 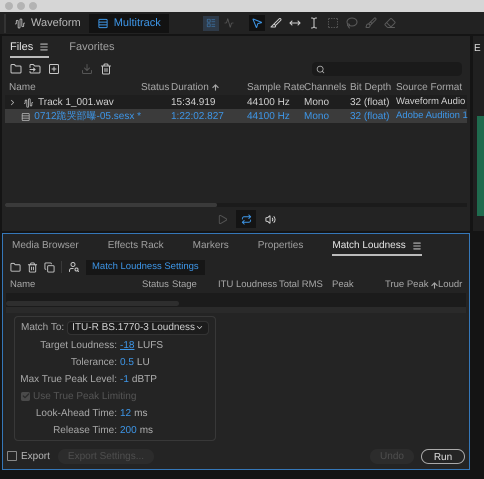 I want to click on list-view-icon, so click(x=210, y=23).